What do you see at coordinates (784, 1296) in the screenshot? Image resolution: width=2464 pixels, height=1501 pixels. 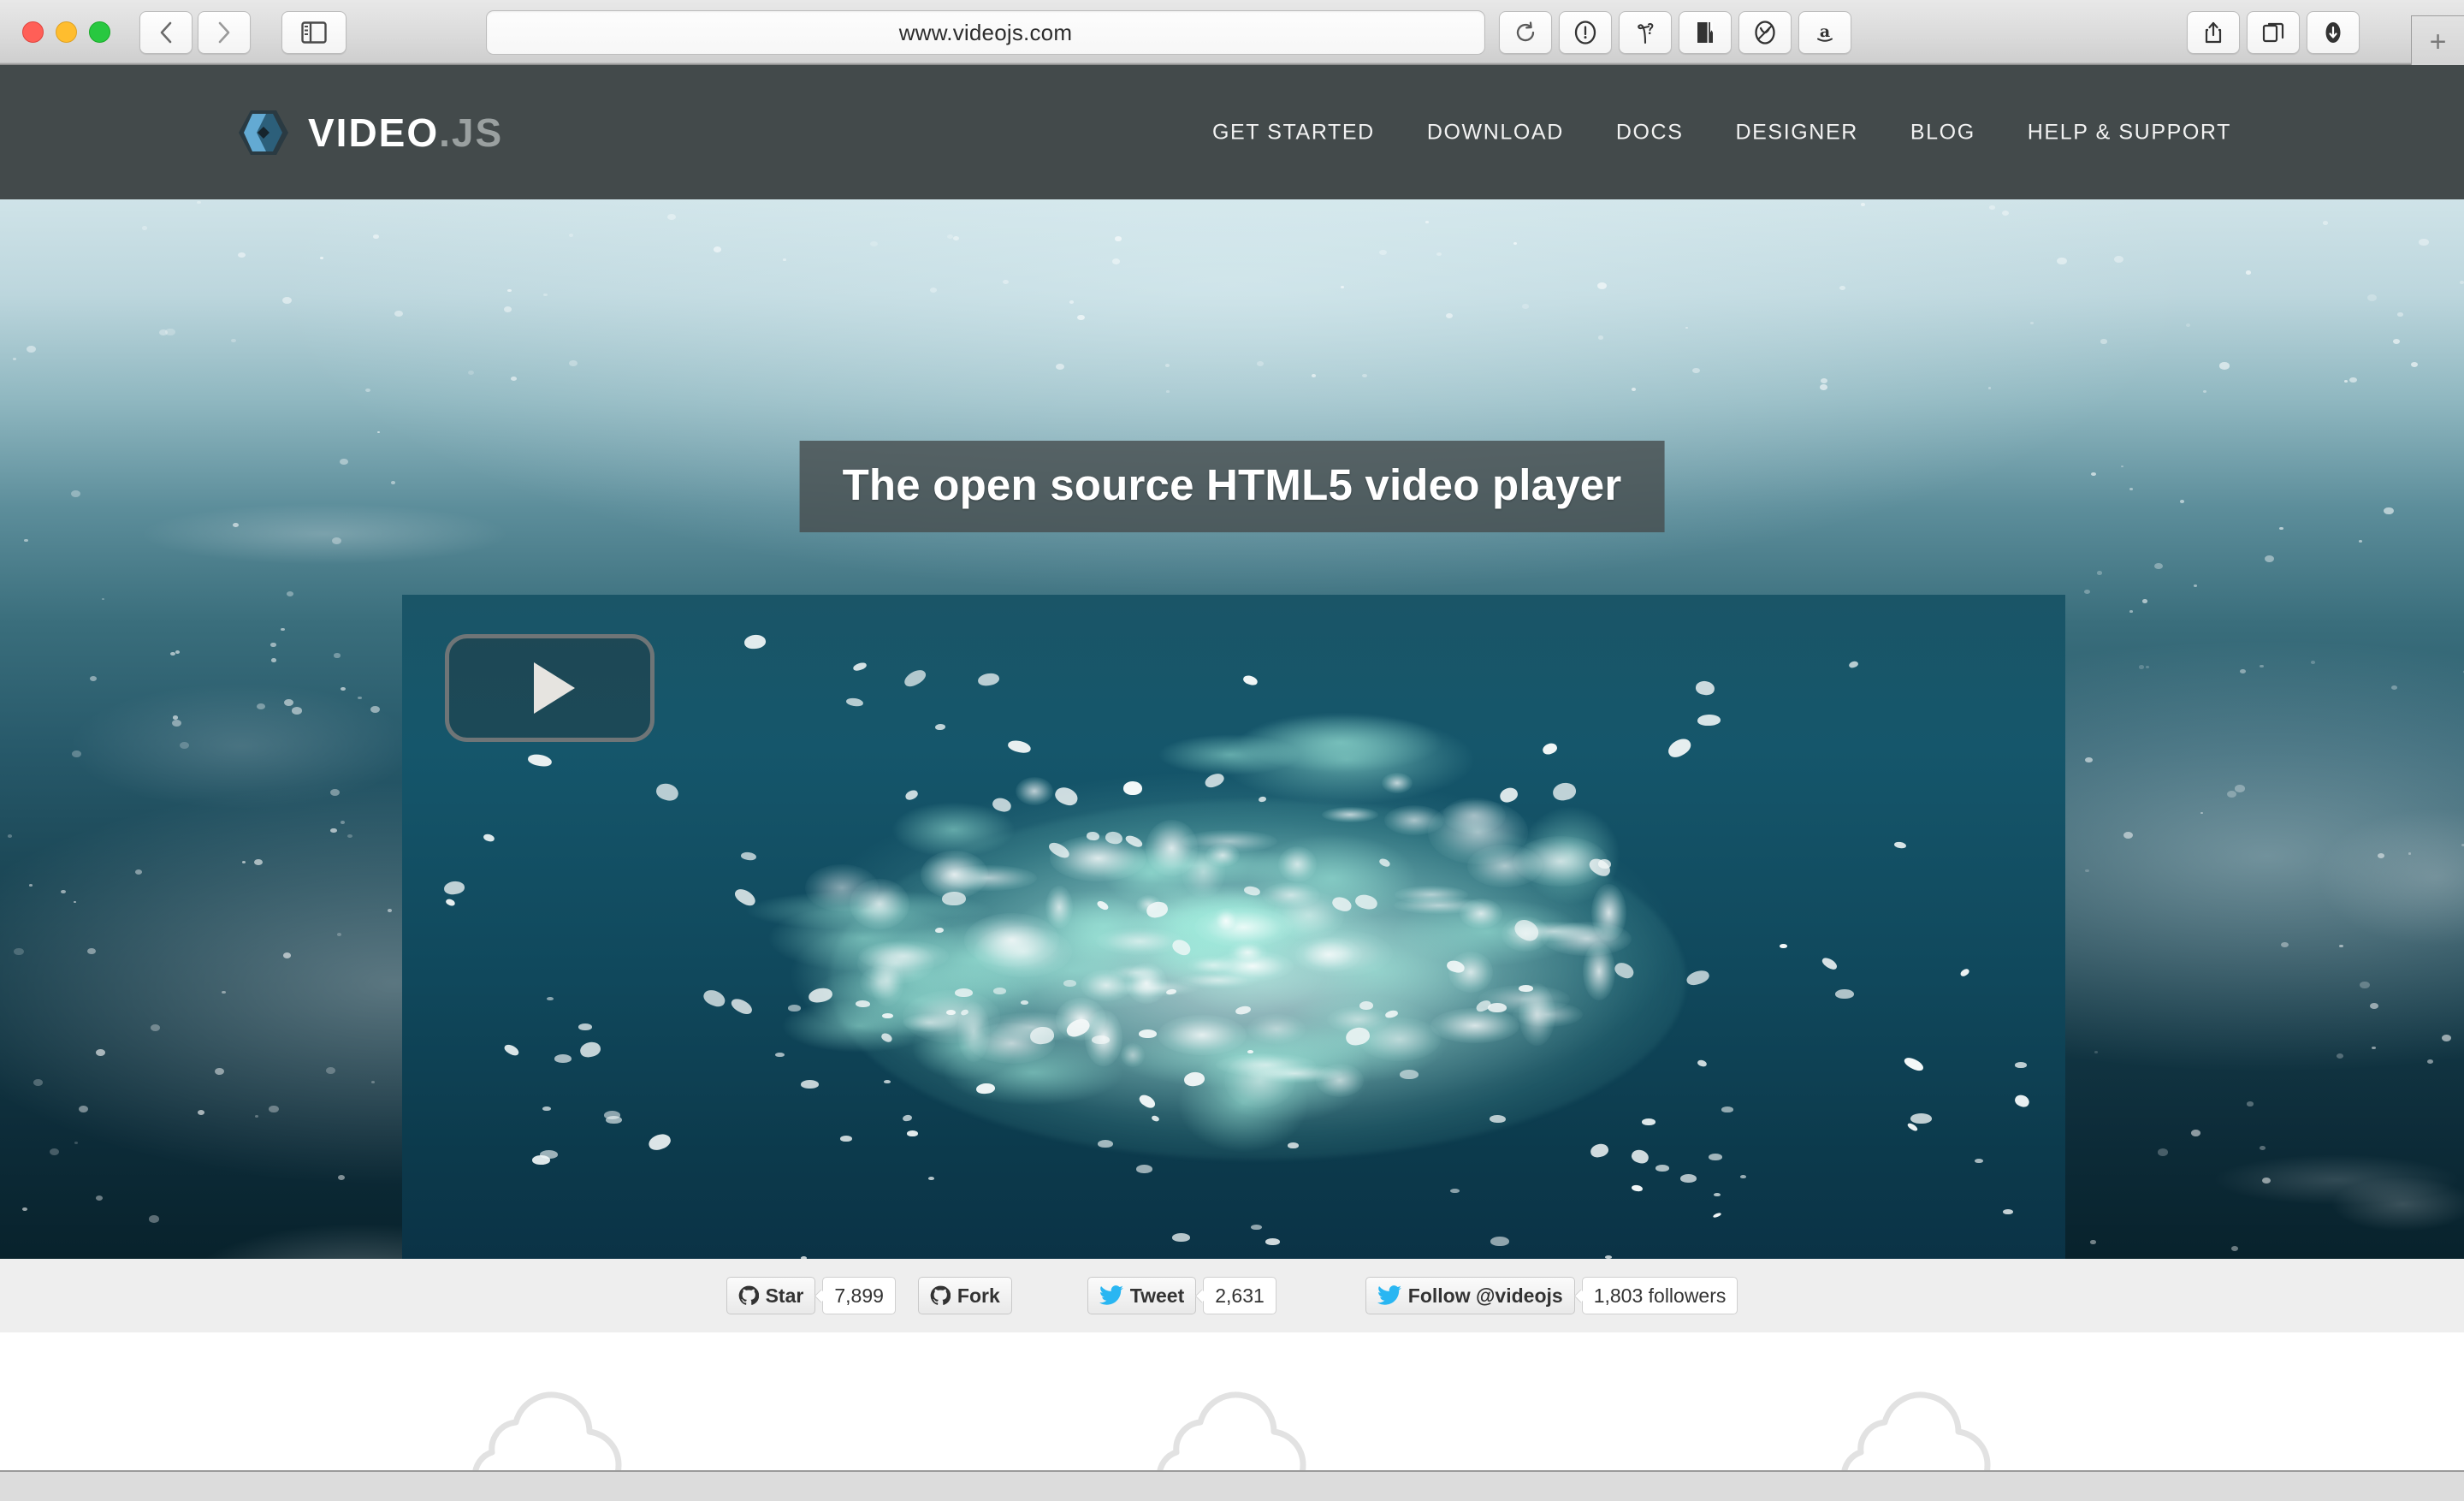 I see `github-star-label: Star` at bounding box center [784, 1296].